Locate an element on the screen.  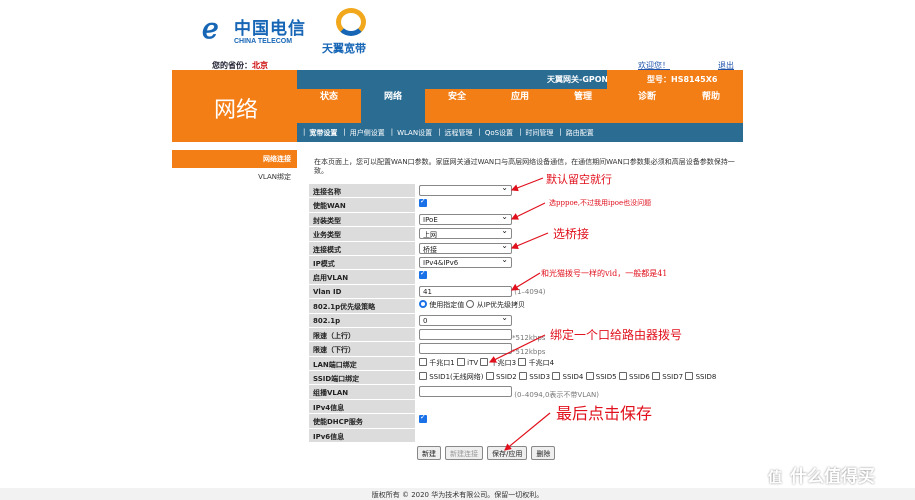
telecom-logo-icon: ℯ is located at coordinates (210, 28).